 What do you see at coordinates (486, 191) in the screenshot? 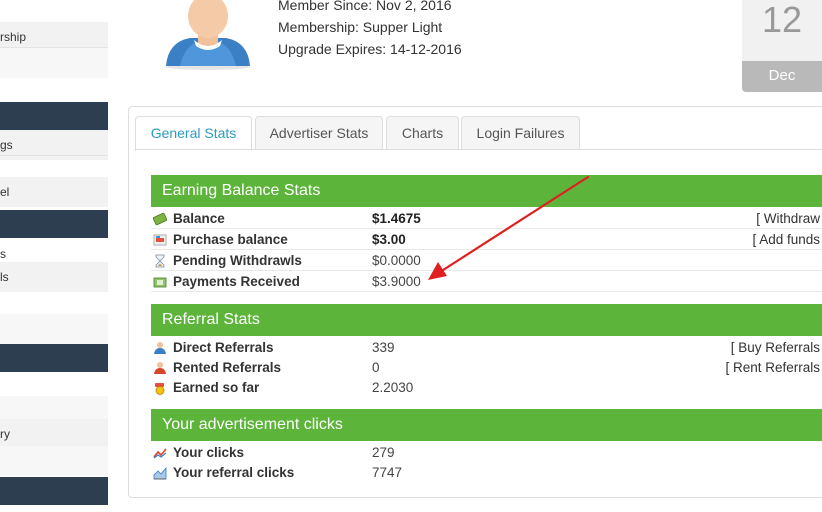
I see `earning-balance-header: Earning Balance Stats` at bounding box center [486, 191].